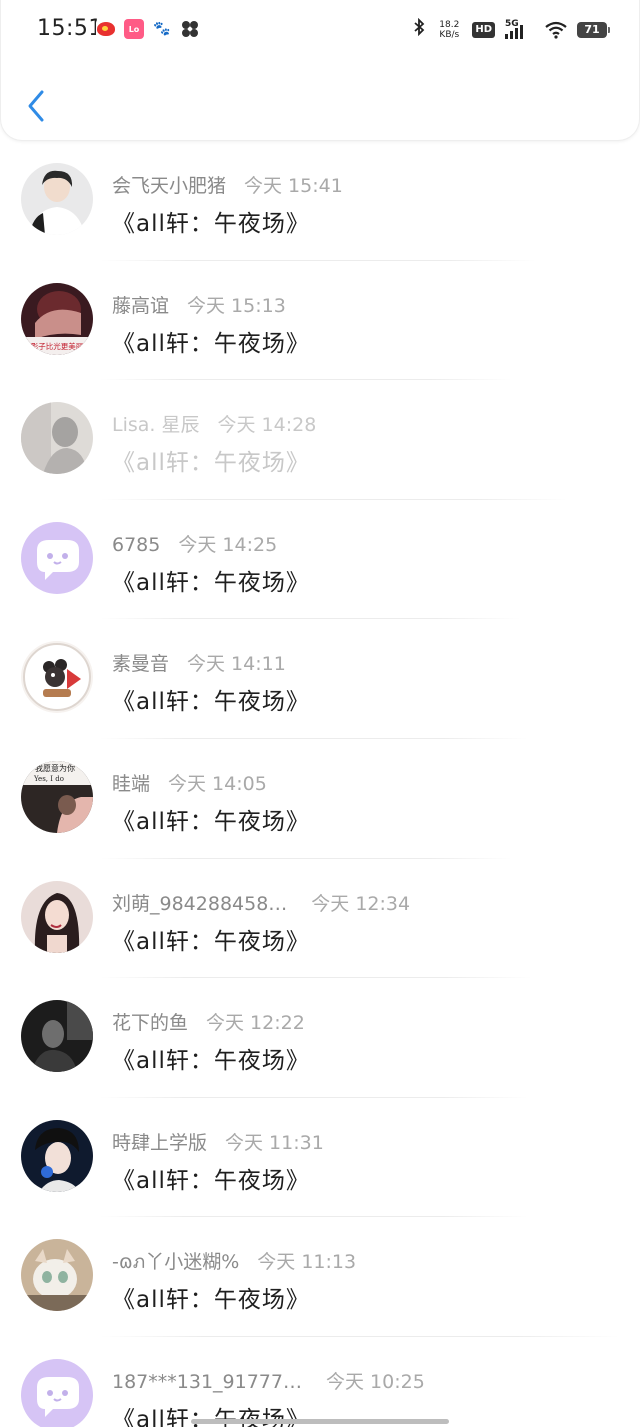  I want to click on avatar-caption: Yes, I do, so click(48, 779).